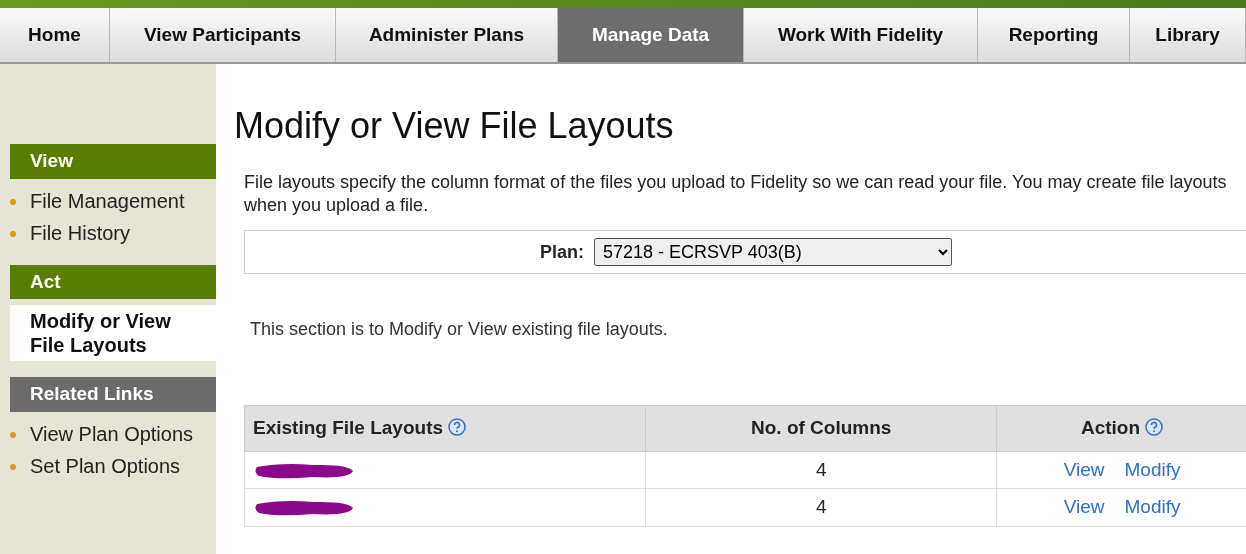 The width and height of the screenshot is (1246, 554). What do you see at coordinates (113, 281) in the screenshot?
I see `sidebar-heading: Act` at bounding box center [113, 281].